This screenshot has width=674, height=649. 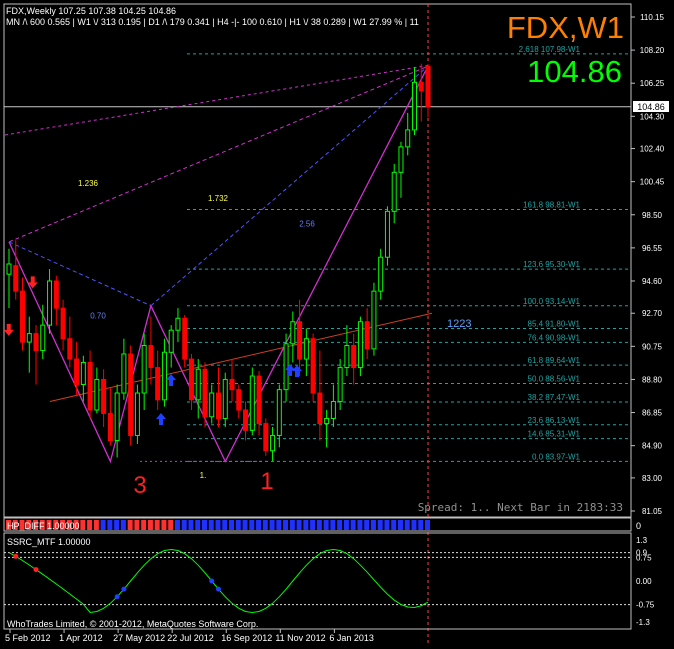 What do you see at coordinates (203, 475) in the screenshot?
I see `ratio-label-4: 1.` at bounding box center [203, 475].